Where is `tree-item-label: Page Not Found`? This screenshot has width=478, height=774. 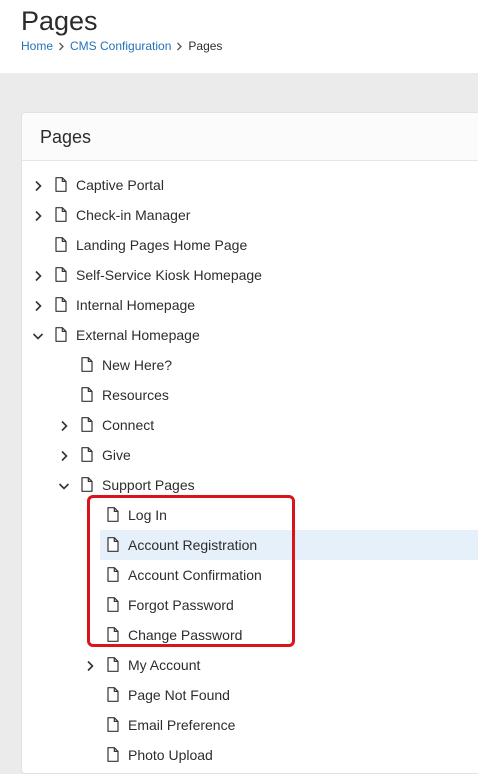
tree-item-label: Page Not Found is located at coordinates (179, 695).